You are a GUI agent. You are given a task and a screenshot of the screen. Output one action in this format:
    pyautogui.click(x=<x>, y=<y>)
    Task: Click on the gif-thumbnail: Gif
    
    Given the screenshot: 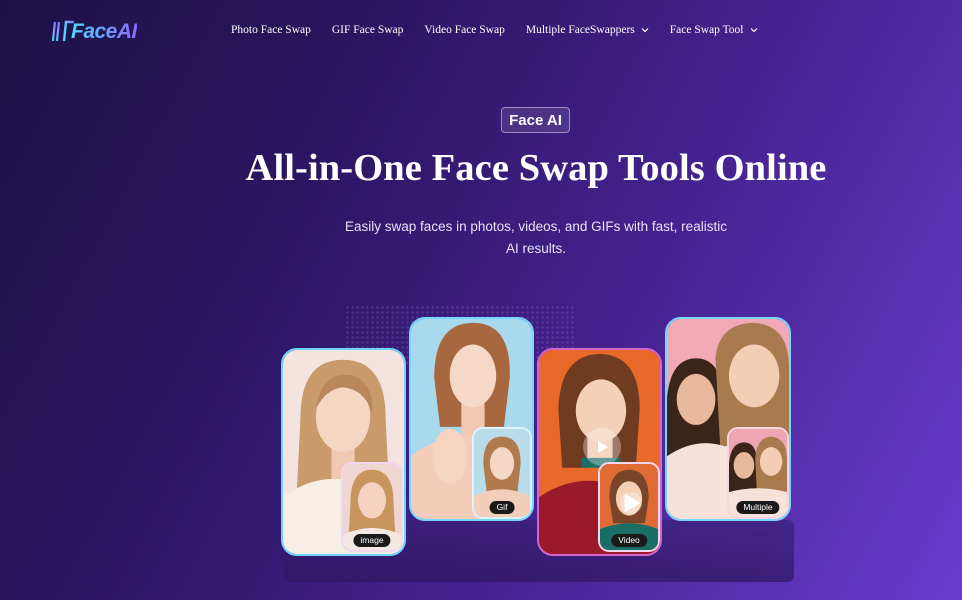 What is the action you would take?
    pyautogui.click(x=502, y=473)
    